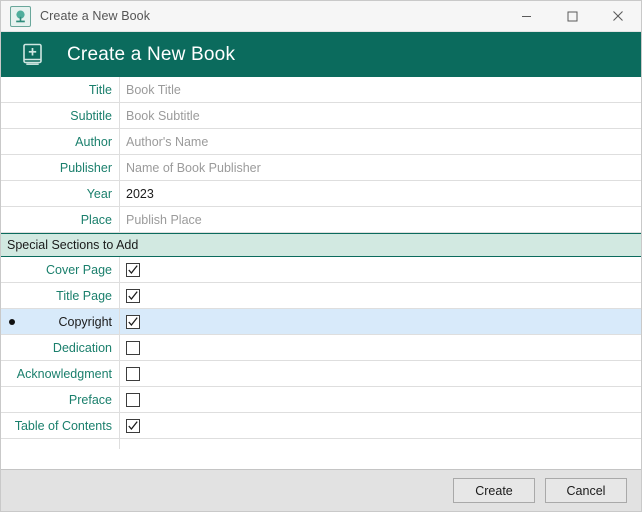  Describe the element at coordinates (321, 16) in the screenshot. I see `window-titlebar: Create a New Book` at that location.